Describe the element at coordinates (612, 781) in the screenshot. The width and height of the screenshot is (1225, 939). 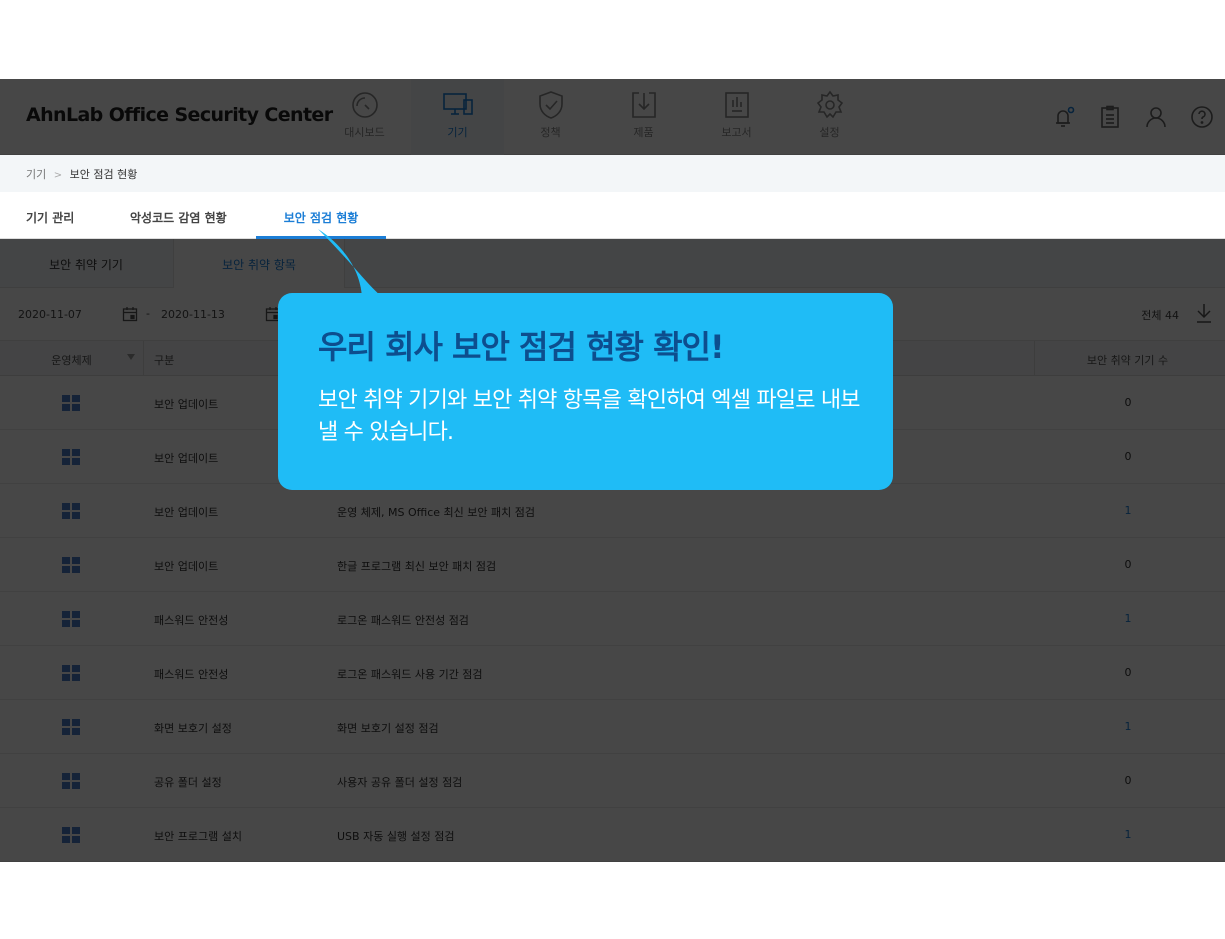
I see `table-row: 공유 폴더 설정 사용자 공유 폴더 설정 점검 0` at that location.